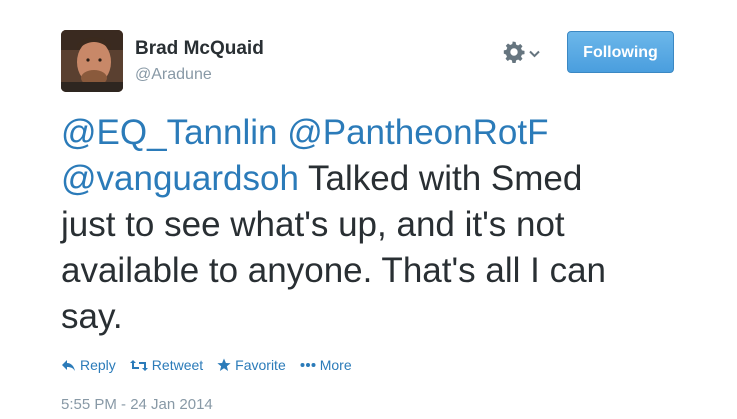 This screenshot has width=737, height=419. I want to click on tweet-text-segment: say., so click(92, 316).